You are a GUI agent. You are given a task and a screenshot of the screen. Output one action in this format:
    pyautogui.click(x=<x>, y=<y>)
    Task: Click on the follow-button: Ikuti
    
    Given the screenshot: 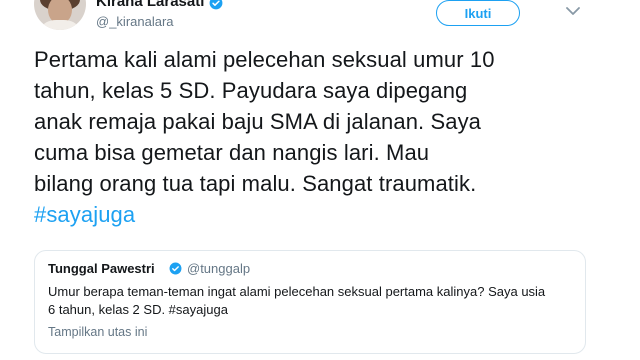 What is the action you would take?
    pyautogui.click(x=478, y=13)
    